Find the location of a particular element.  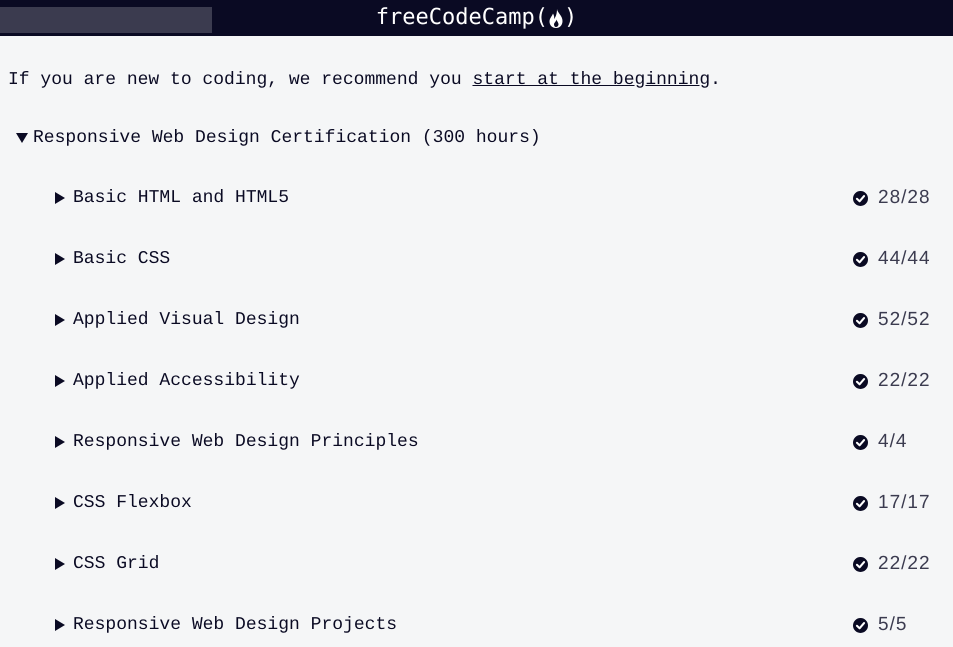

progress-count: 52/52 is located at coordinates (904, 320).